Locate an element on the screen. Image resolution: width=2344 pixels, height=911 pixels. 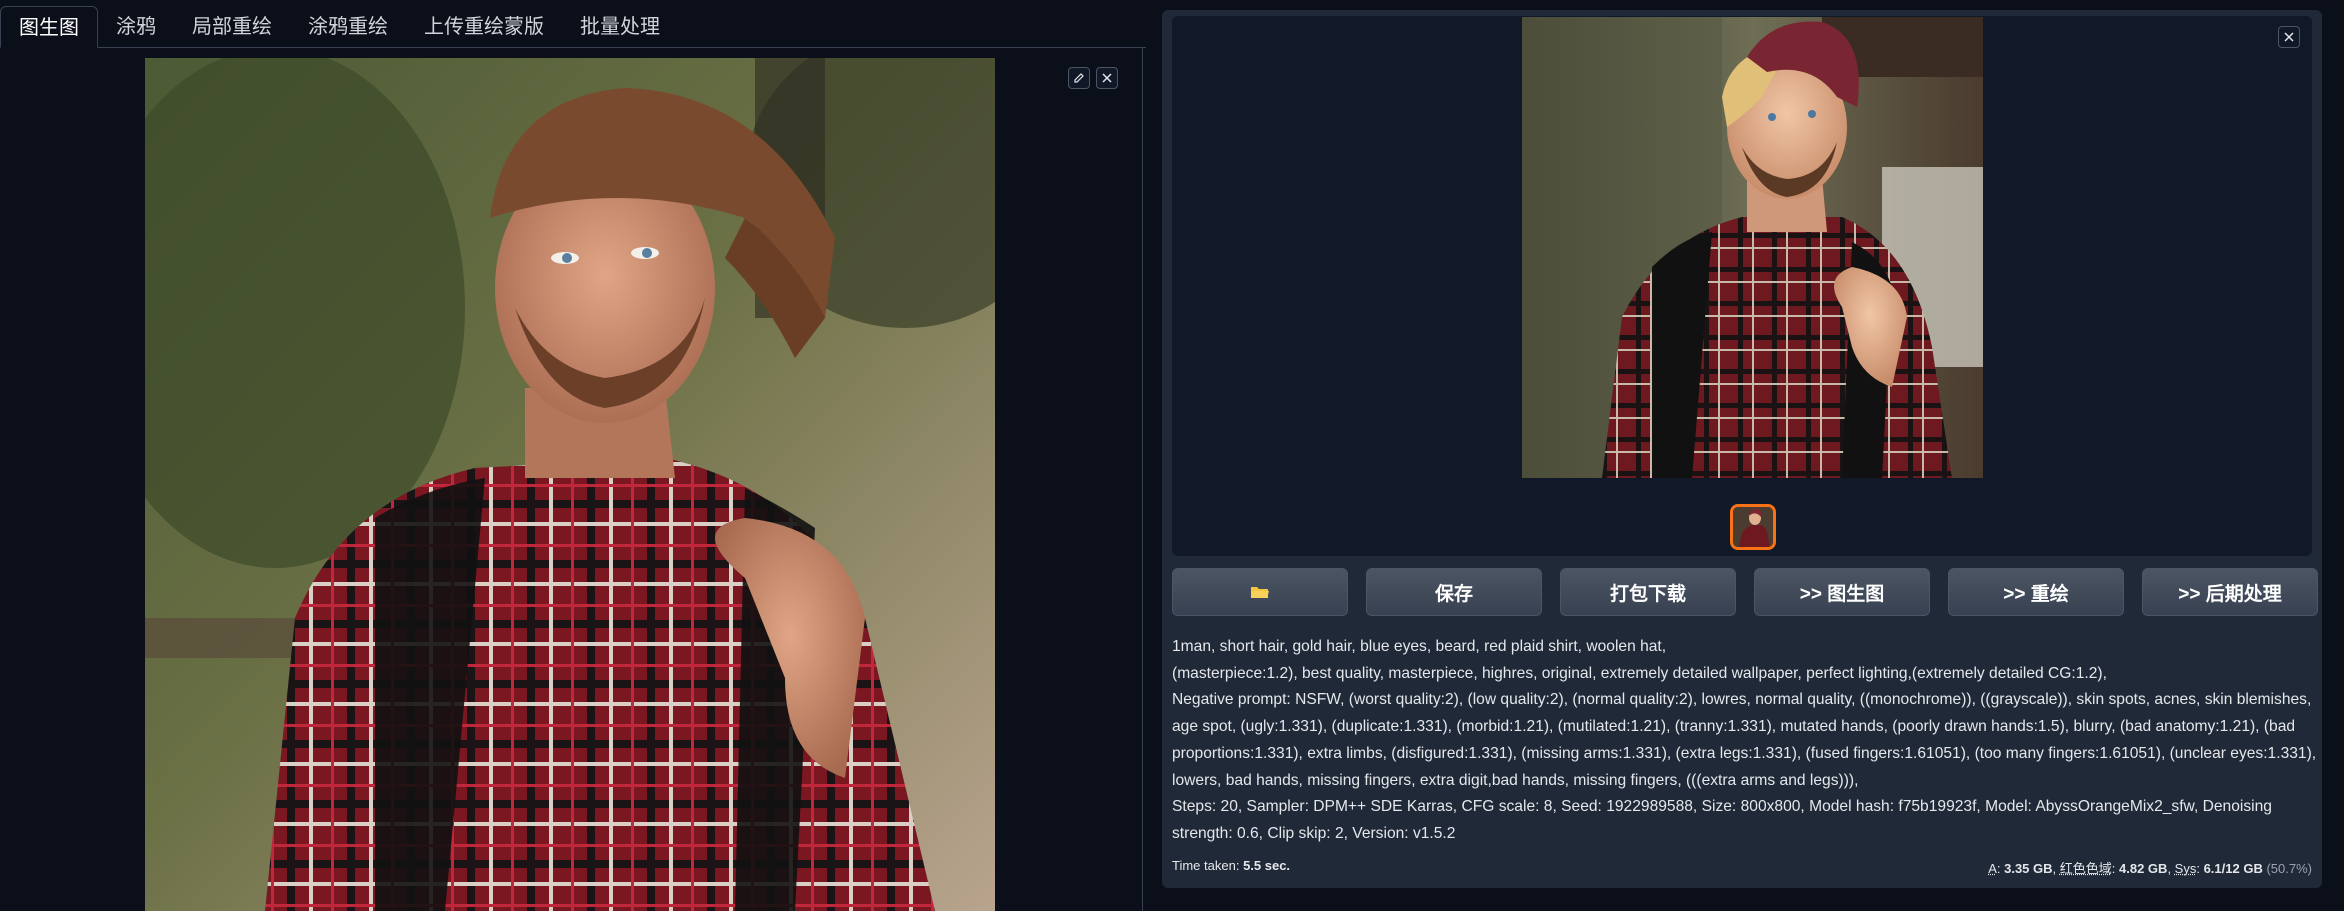
canvas-tools is located at coordinates (1093, 78).